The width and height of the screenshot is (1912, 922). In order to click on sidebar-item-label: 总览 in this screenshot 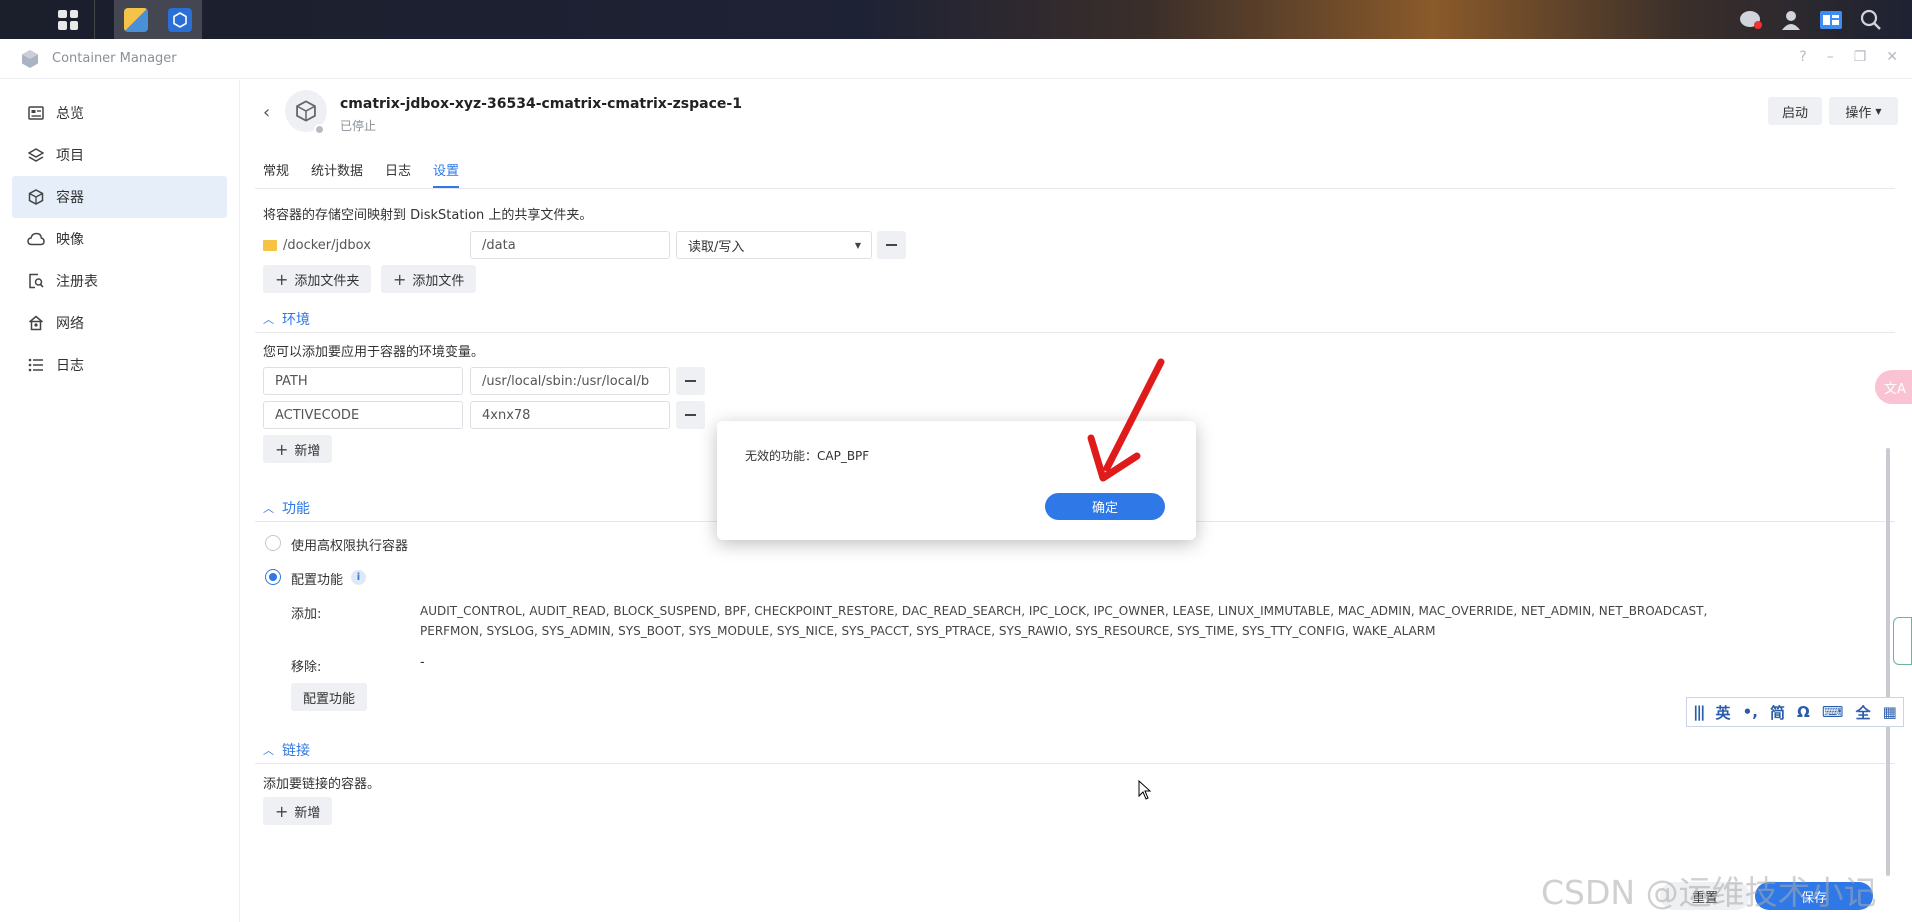, I will do `click(70, 114)`.